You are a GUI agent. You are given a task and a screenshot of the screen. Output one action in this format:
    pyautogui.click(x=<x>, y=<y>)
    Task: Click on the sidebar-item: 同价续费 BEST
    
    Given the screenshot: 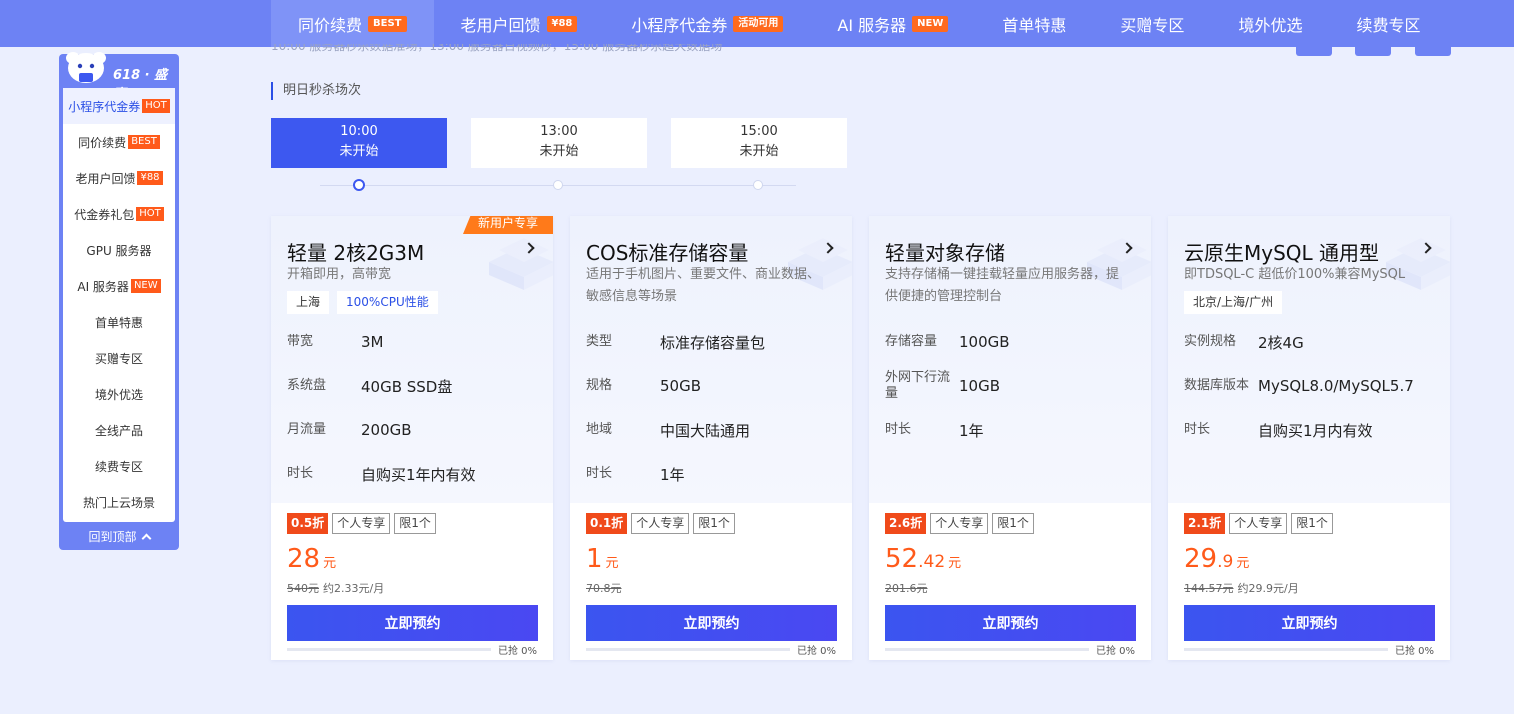 What is the action you would take?
    pyautogui.click(x=119, y=142)
    